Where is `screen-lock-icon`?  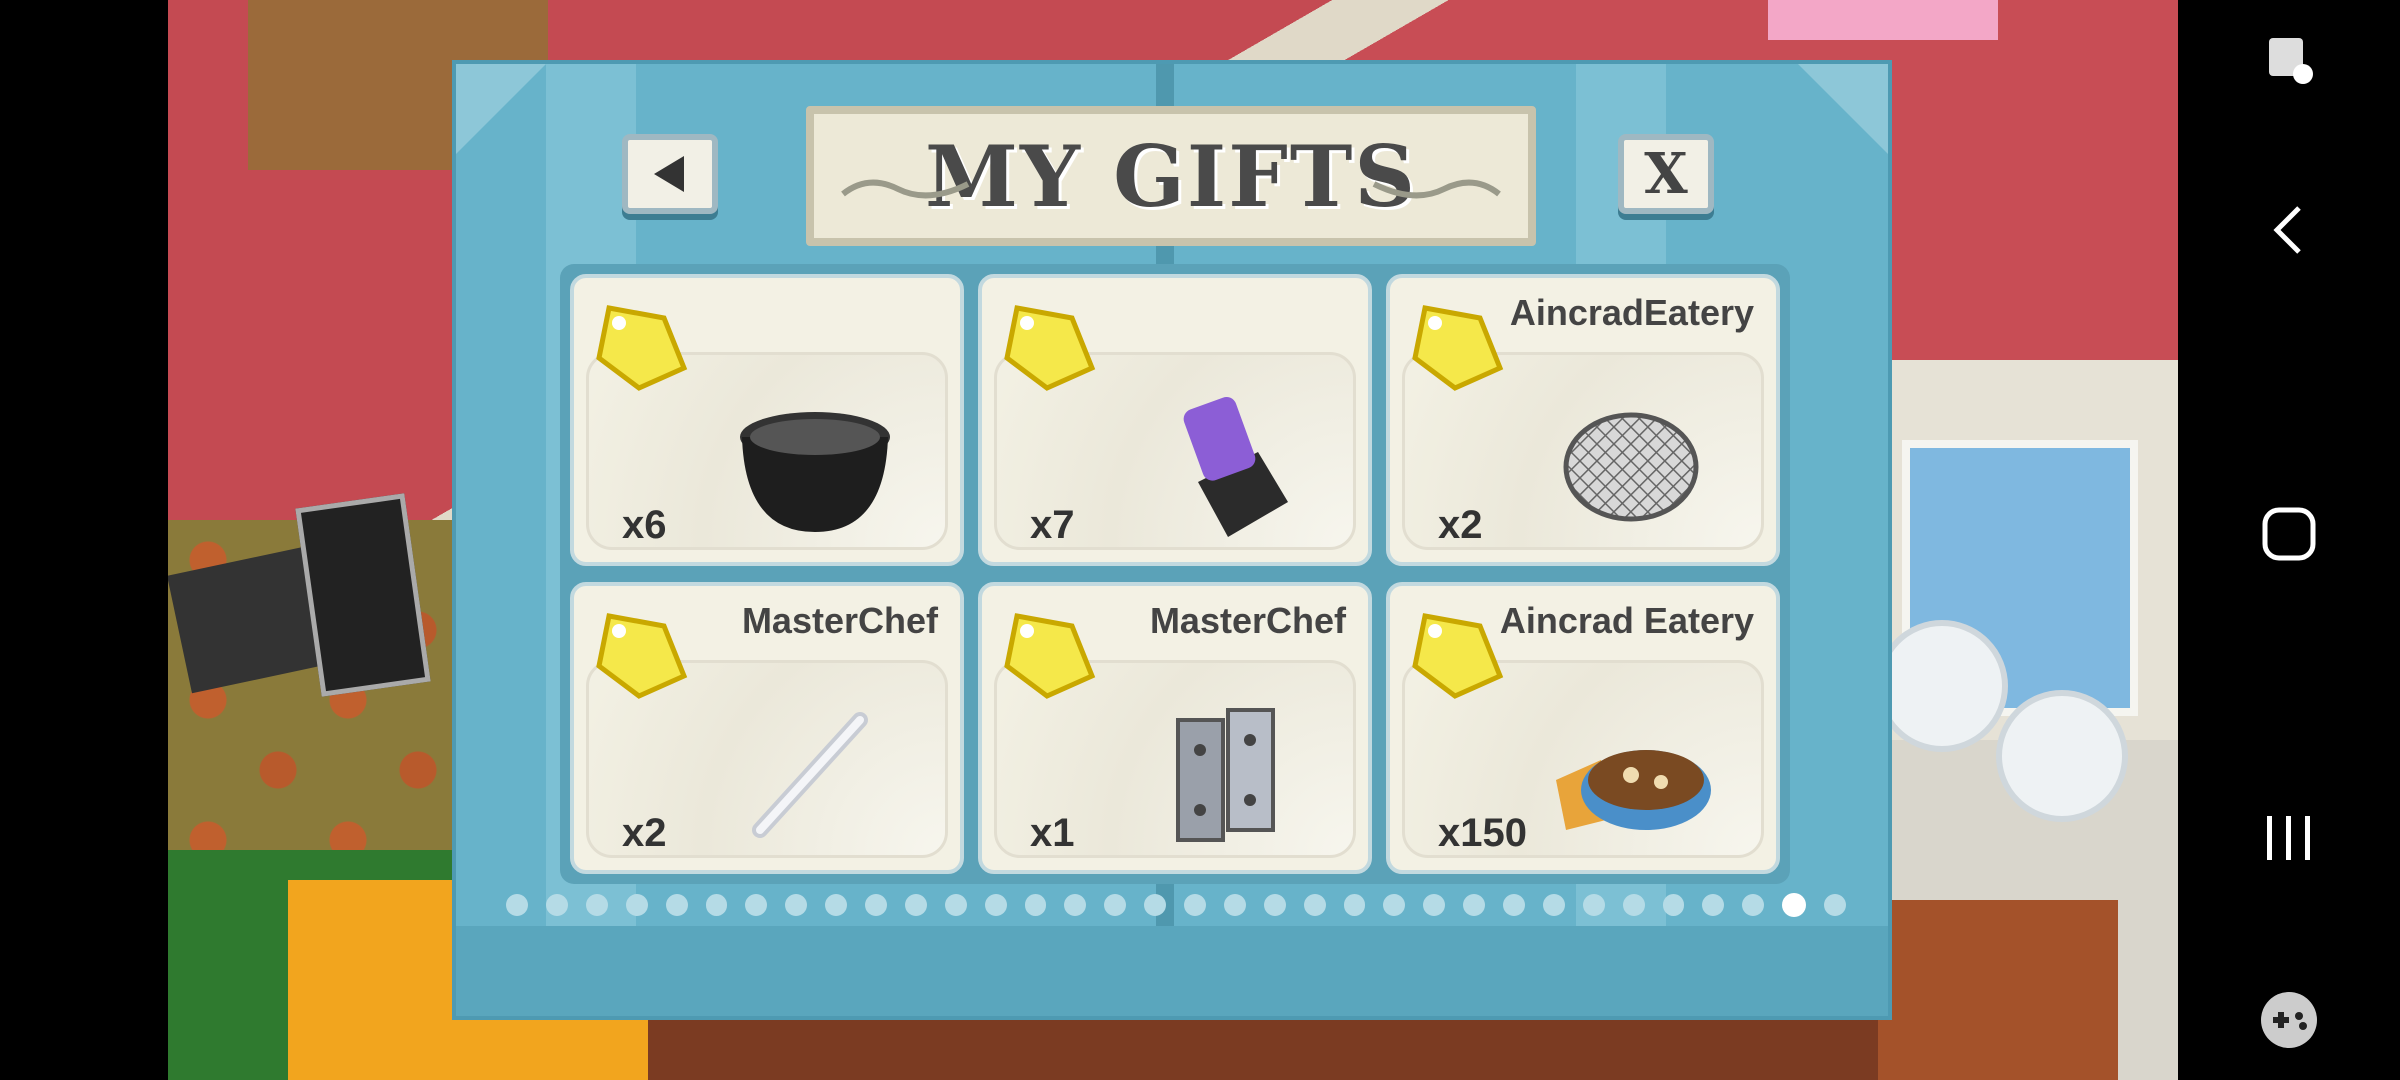 screen-lock-icon is located at coordinates (2289, 60).